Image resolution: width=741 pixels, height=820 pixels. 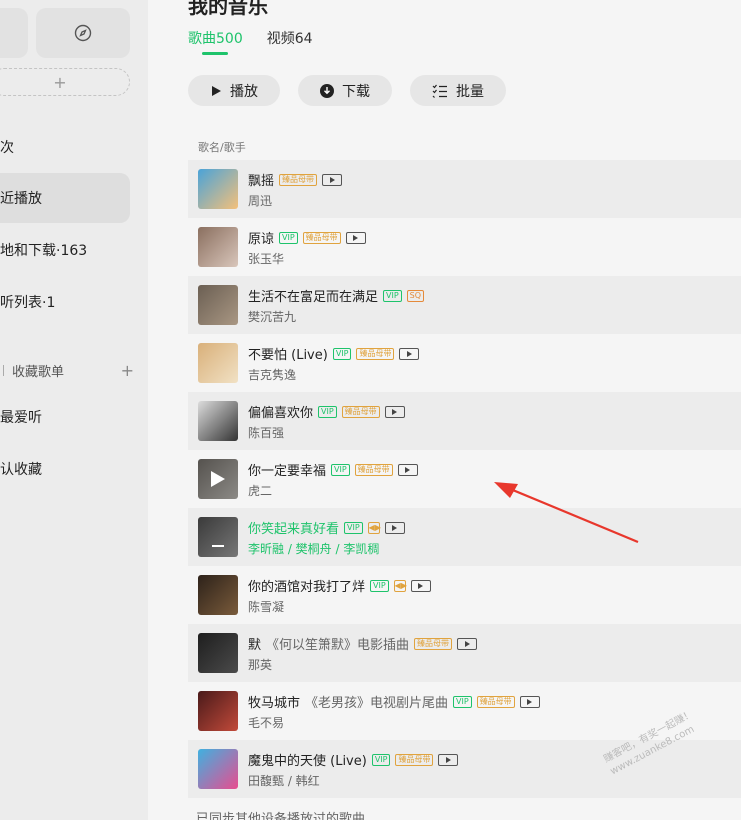 What do you see at coordinates (65, 250) in the screenshot?
I see `sidebar-item-local: 地和下载·163` at bounding box center [65, 250].